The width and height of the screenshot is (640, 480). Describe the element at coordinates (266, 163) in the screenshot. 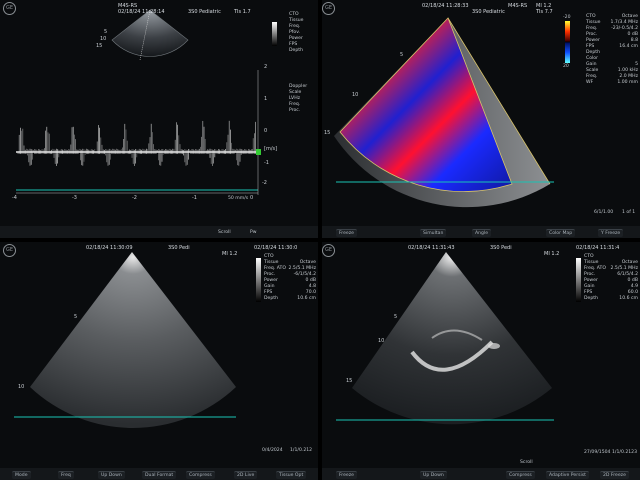

I see `velocity-tick: -1` at that location.